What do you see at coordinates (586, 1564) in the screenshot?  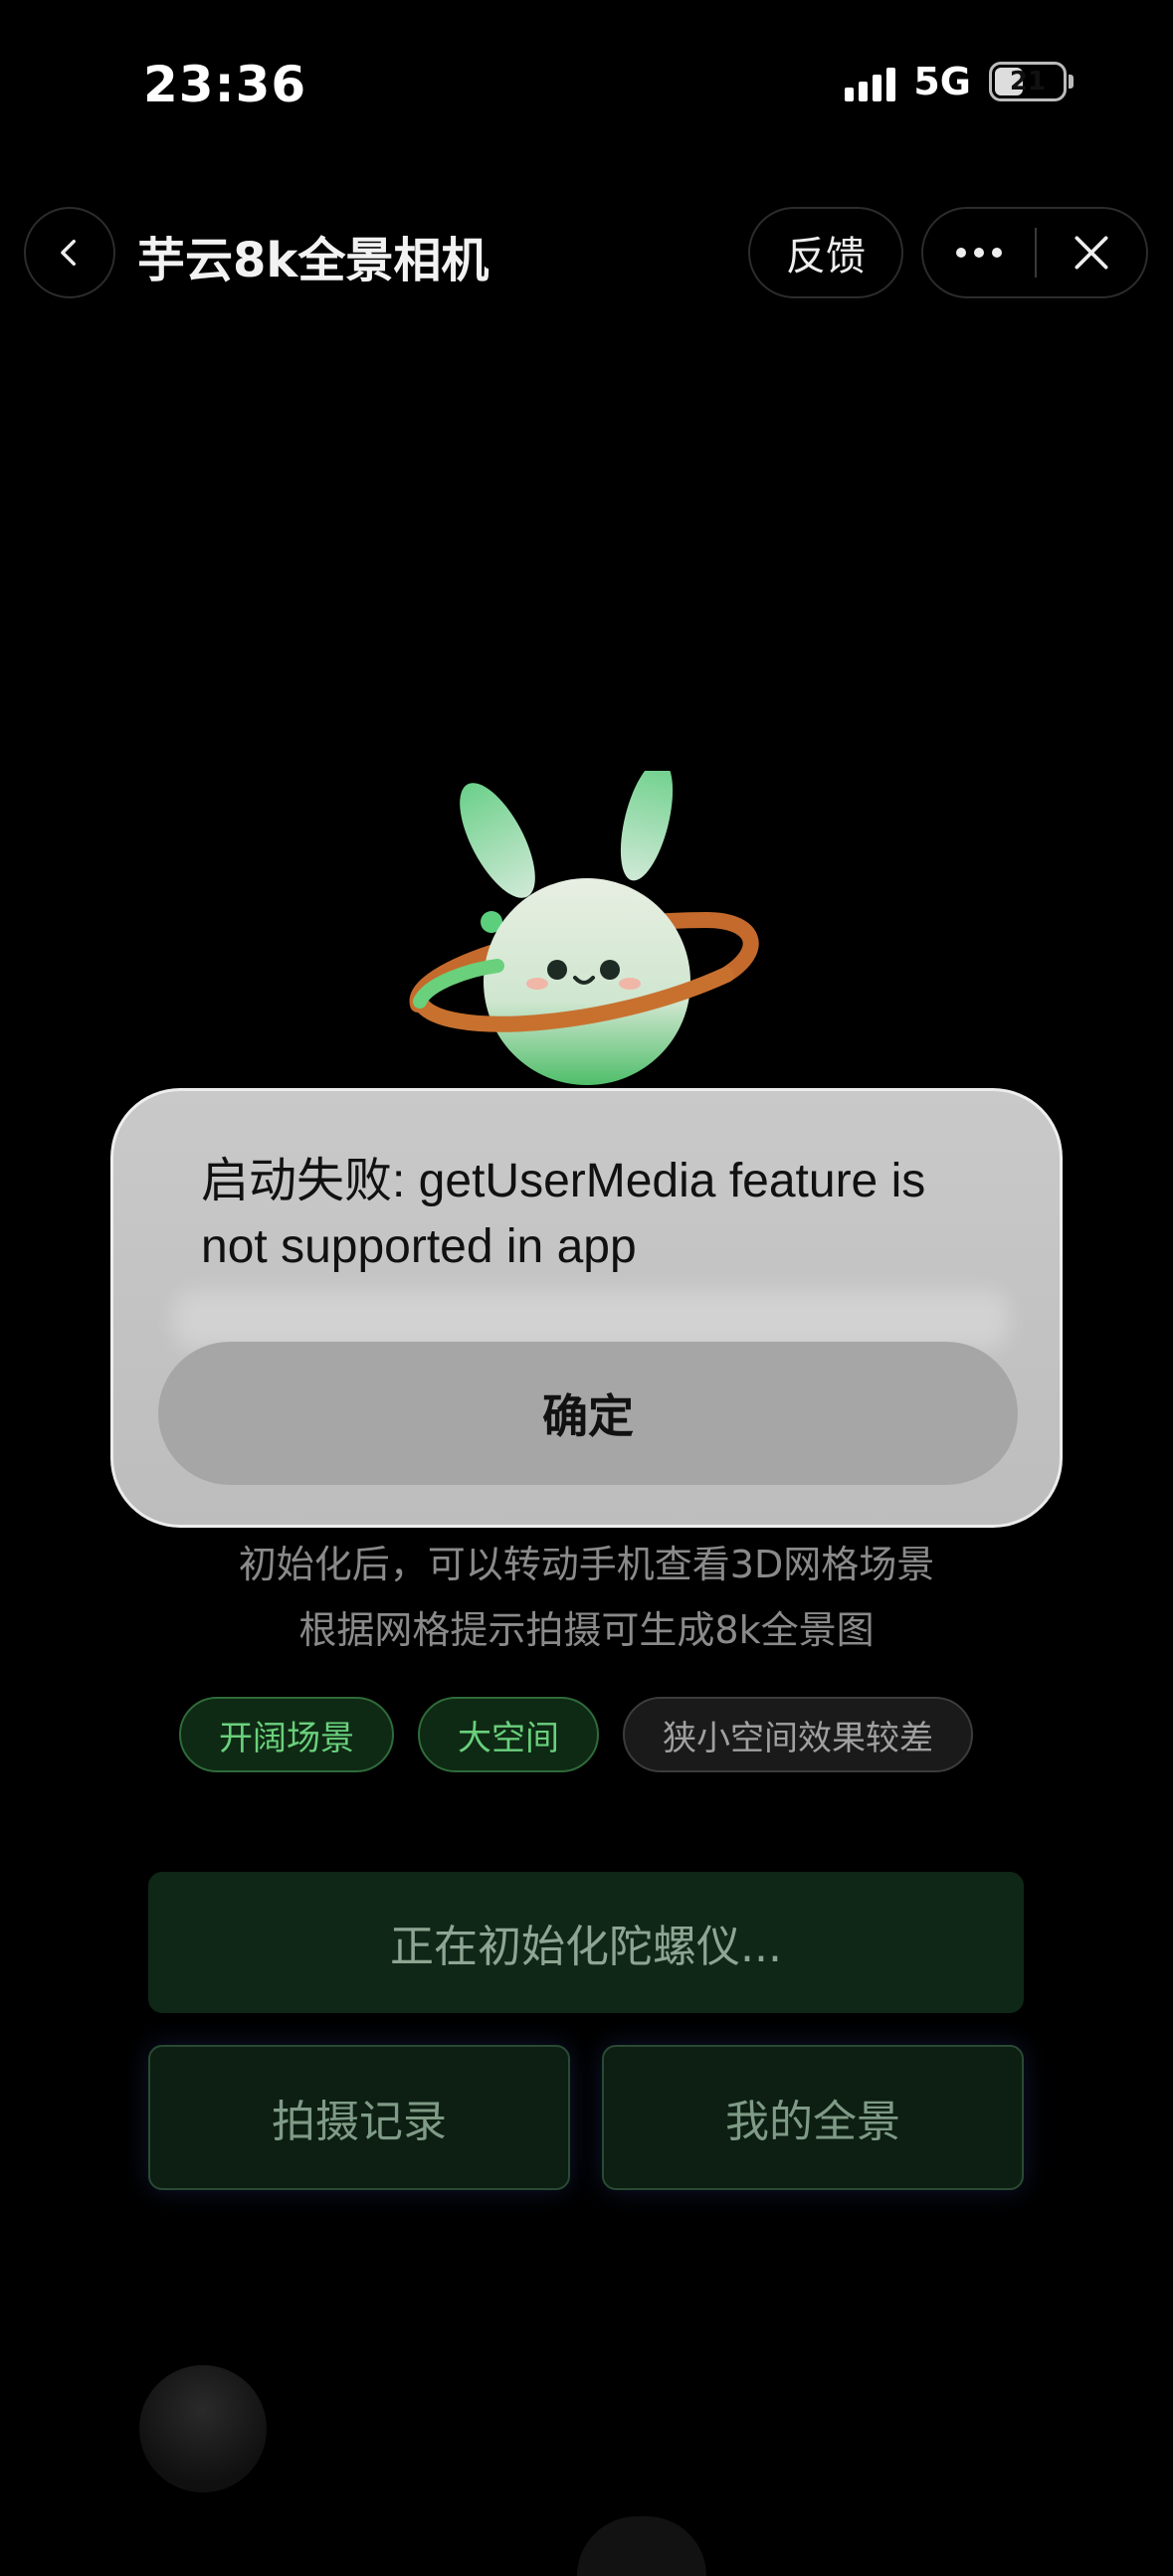 I see `info-line-1: 初始化后，可以转动手机查看3D网格场景` at bounding box center [586, 1564].